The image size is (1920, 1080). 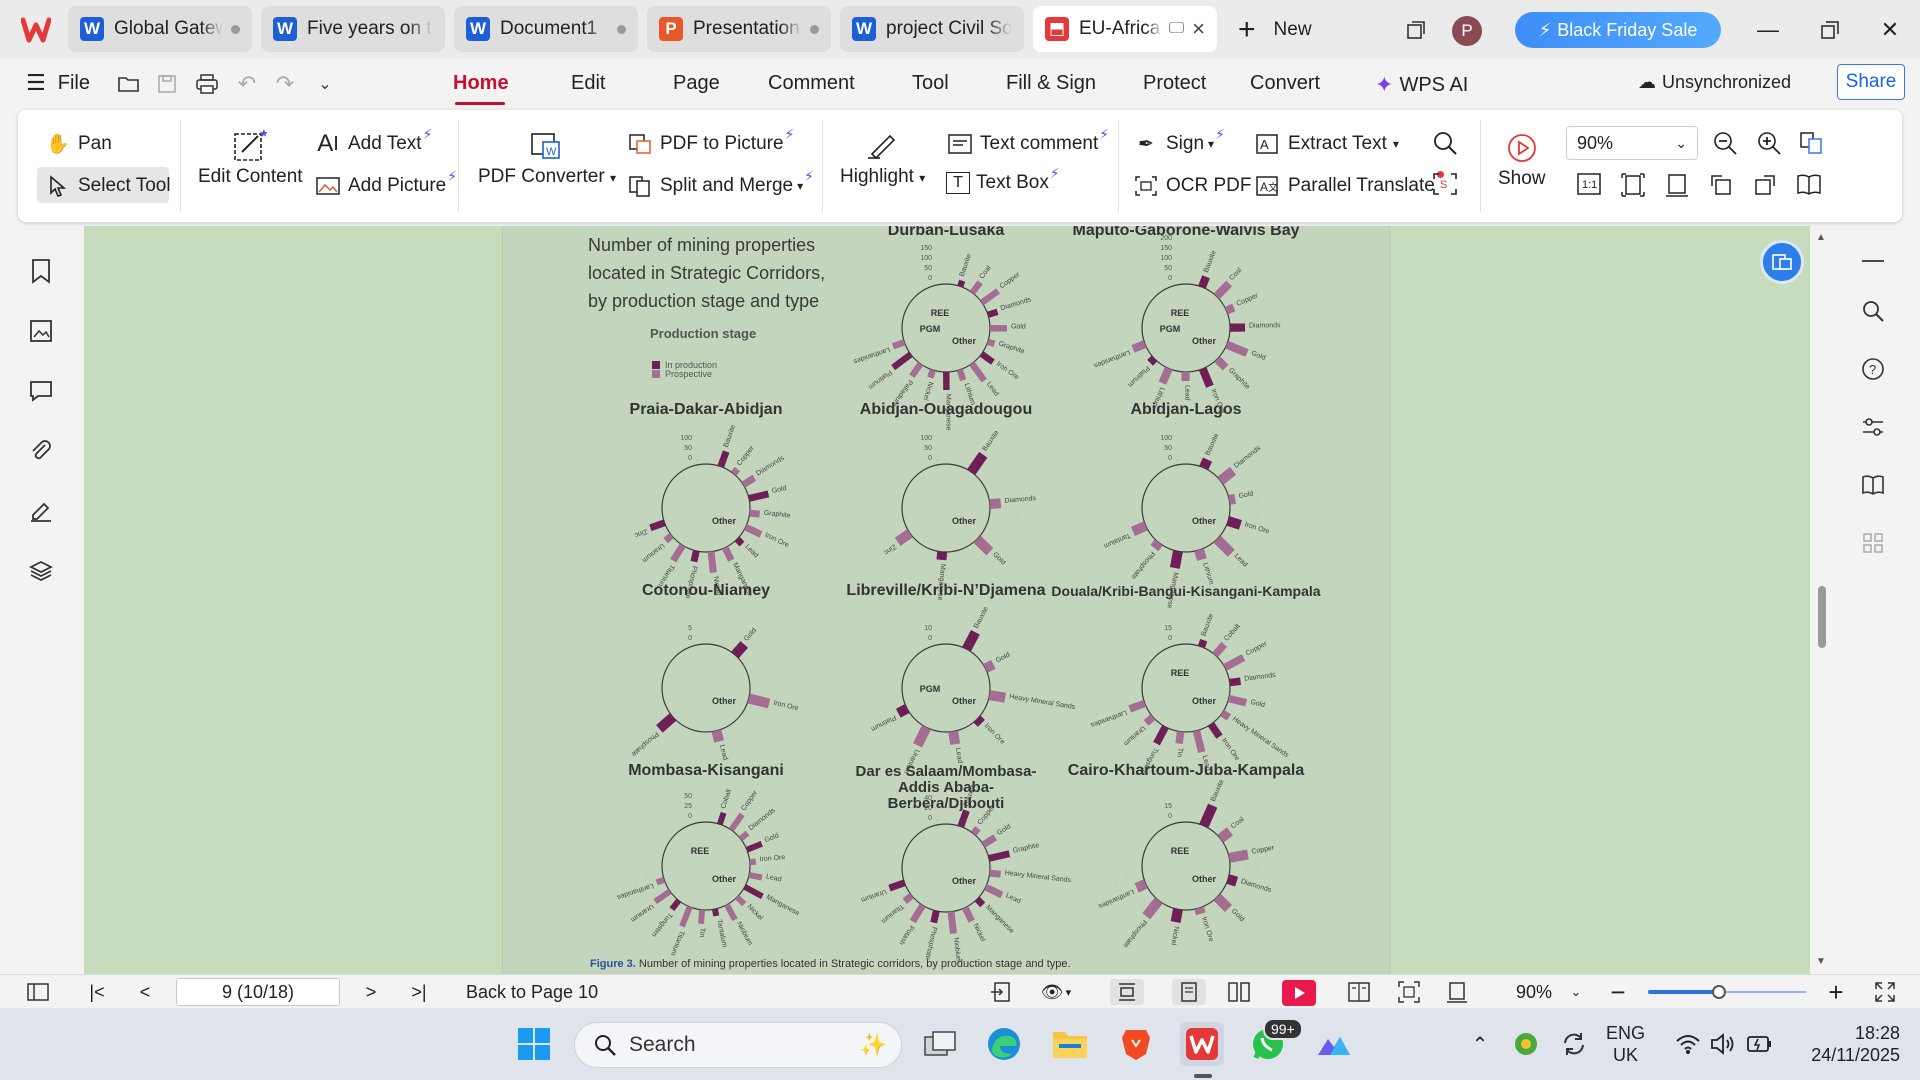 I want to click on thumbnail-icon, so click(x=41, y=331).